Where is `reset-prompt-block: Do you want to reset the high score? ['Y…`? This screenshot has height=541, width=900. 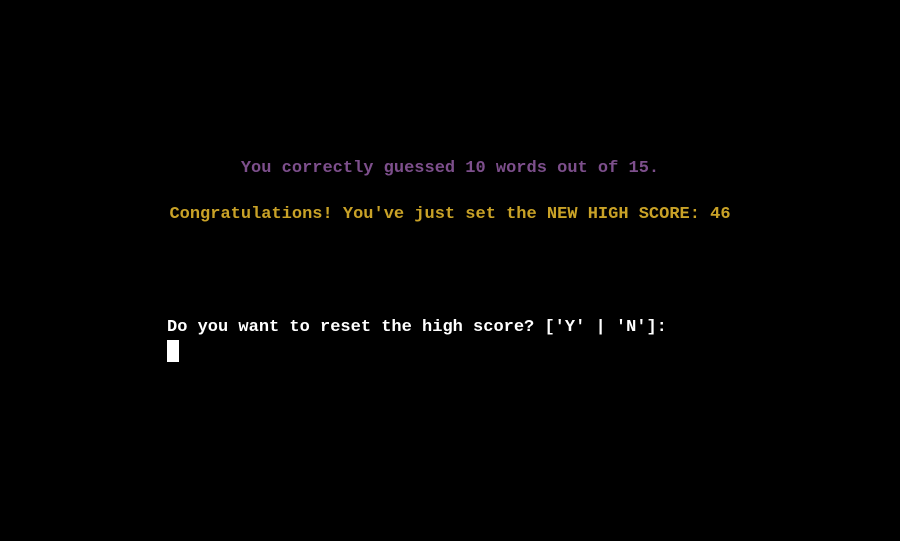
reset-prompt-block: Do you want to reset the high score? ['Y… is located at coordinates (417, 339).